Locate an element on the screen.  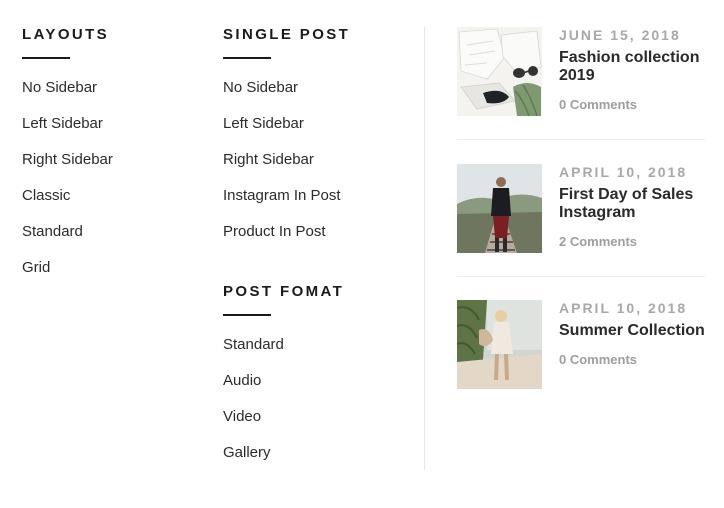
layouts-item-grid: Grid is located at coordinates (112, 277).